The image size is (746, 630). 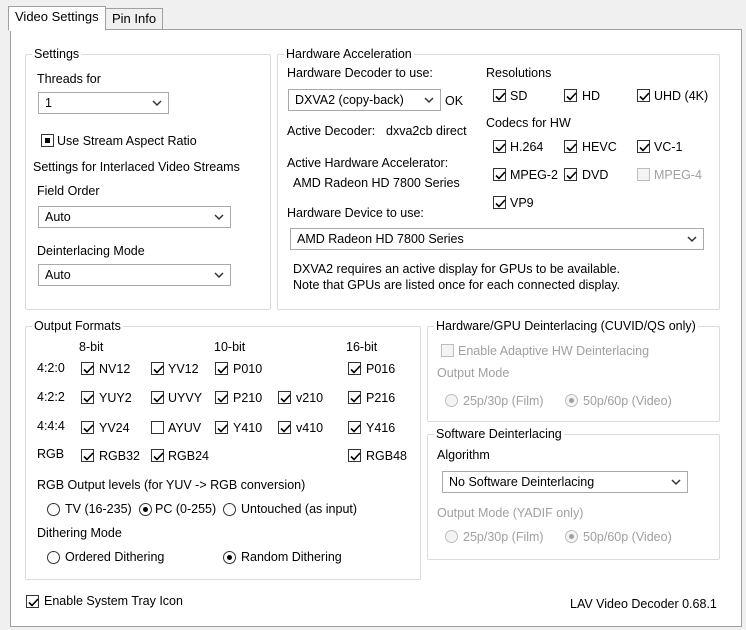 What do you see at coordinates (360, 73) in the screenshot?
I see `hw-decoder-label: Hardware Decoder to use:` at bounding box center [360, 73].